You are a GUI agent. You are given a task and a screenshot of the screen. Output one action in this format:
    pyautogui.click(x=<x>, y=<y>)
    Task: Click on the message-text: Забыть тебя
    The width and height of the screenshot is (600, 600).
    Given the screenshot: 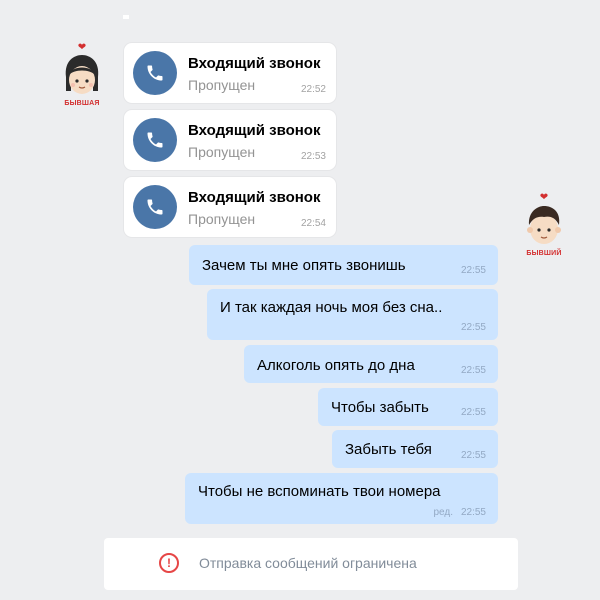 What is the action you would take?
    pyautogui.click(x=388, y=449)
    